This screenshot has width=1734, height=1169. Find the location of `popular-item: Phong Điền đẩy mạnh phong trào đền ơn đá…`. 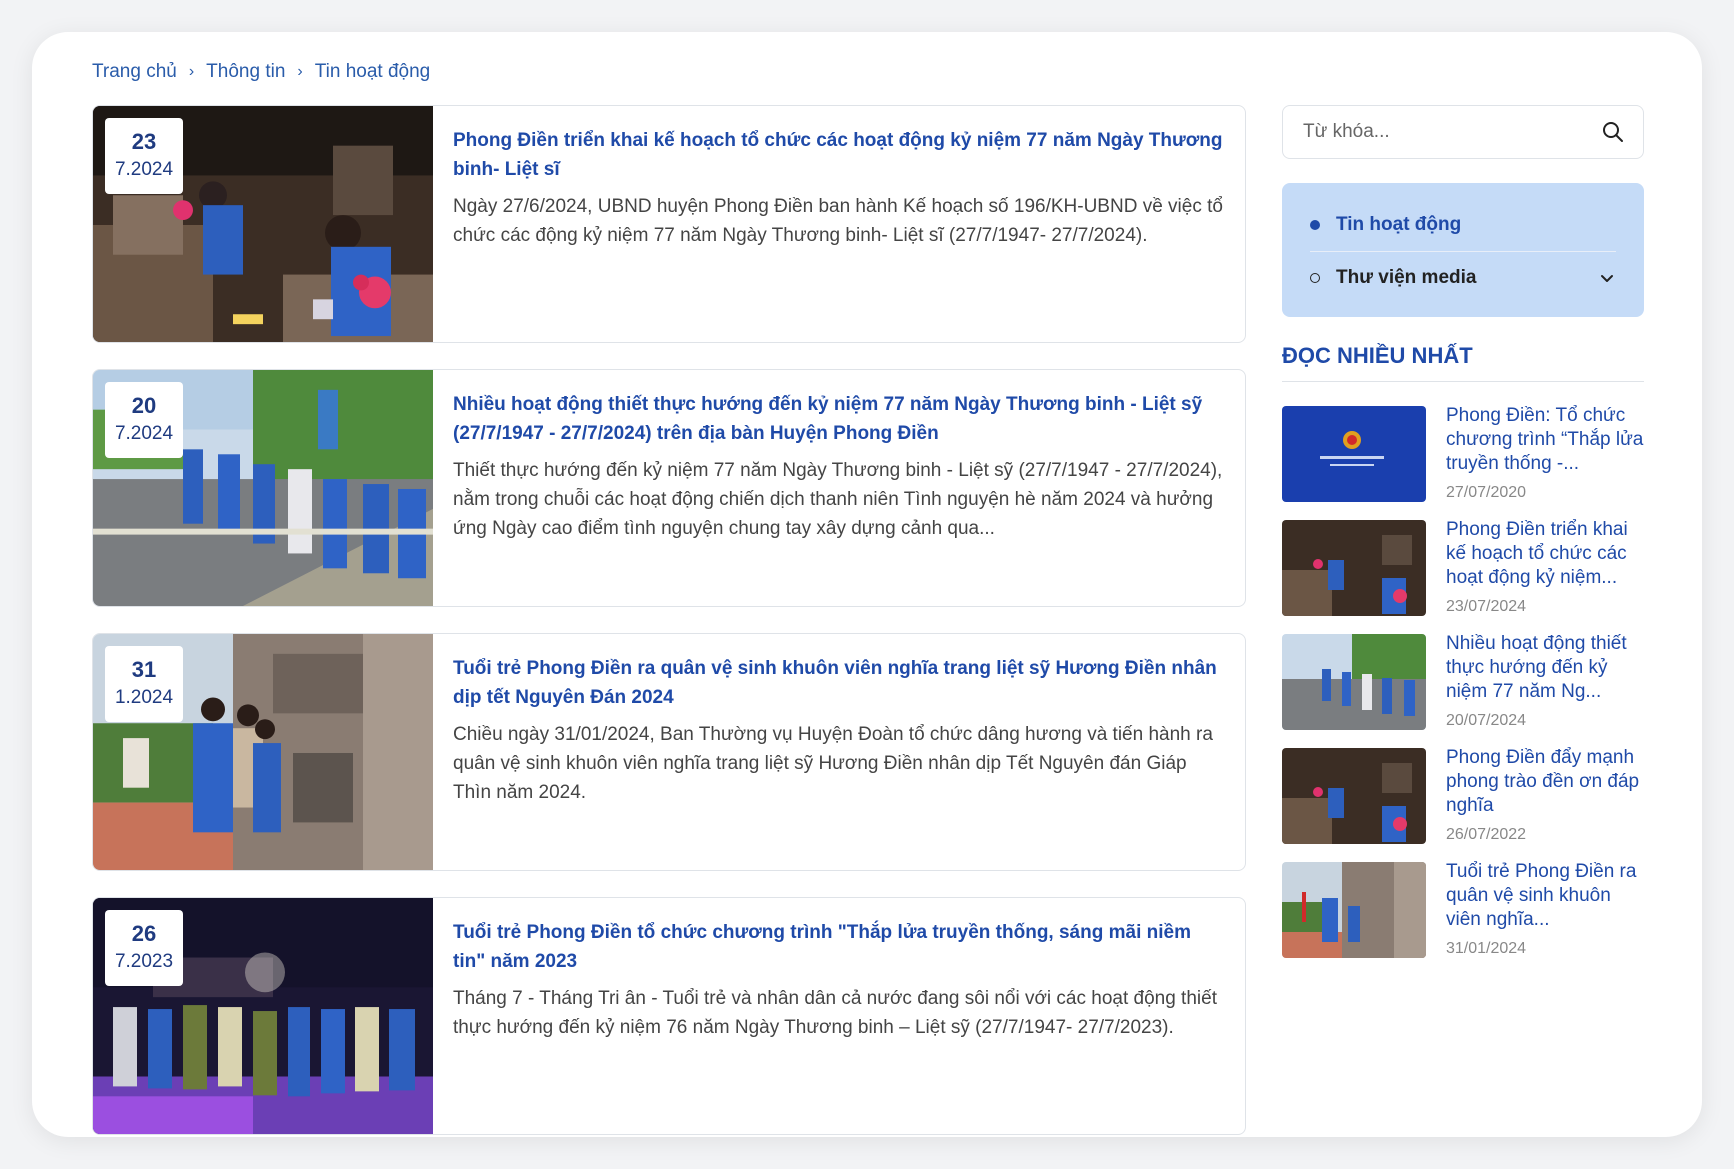

popular-item: Phong Điền đẩy mạnh phong trào đền ơn đá… is located at coordinates (1463, 803).